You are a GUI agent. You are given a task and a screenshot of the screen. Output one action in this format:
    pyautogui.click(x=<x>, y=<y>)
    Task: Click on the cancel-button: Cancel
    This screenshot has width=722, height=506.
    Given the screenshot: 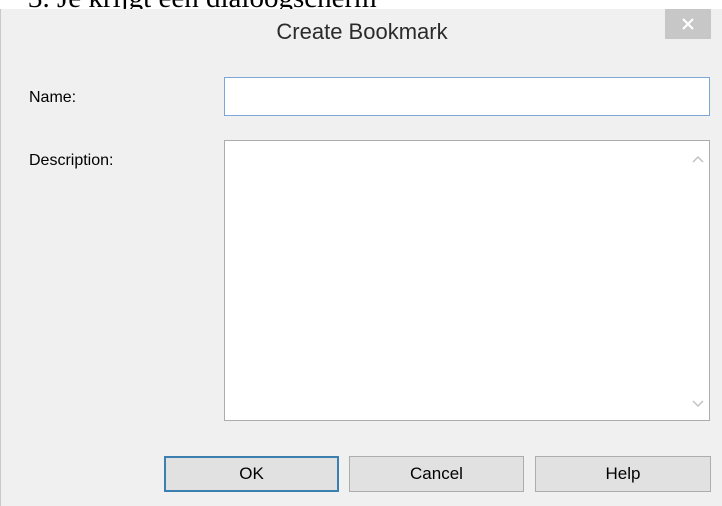 What is the action you would take?
    pyautogui.click(x=436, y=474)
    